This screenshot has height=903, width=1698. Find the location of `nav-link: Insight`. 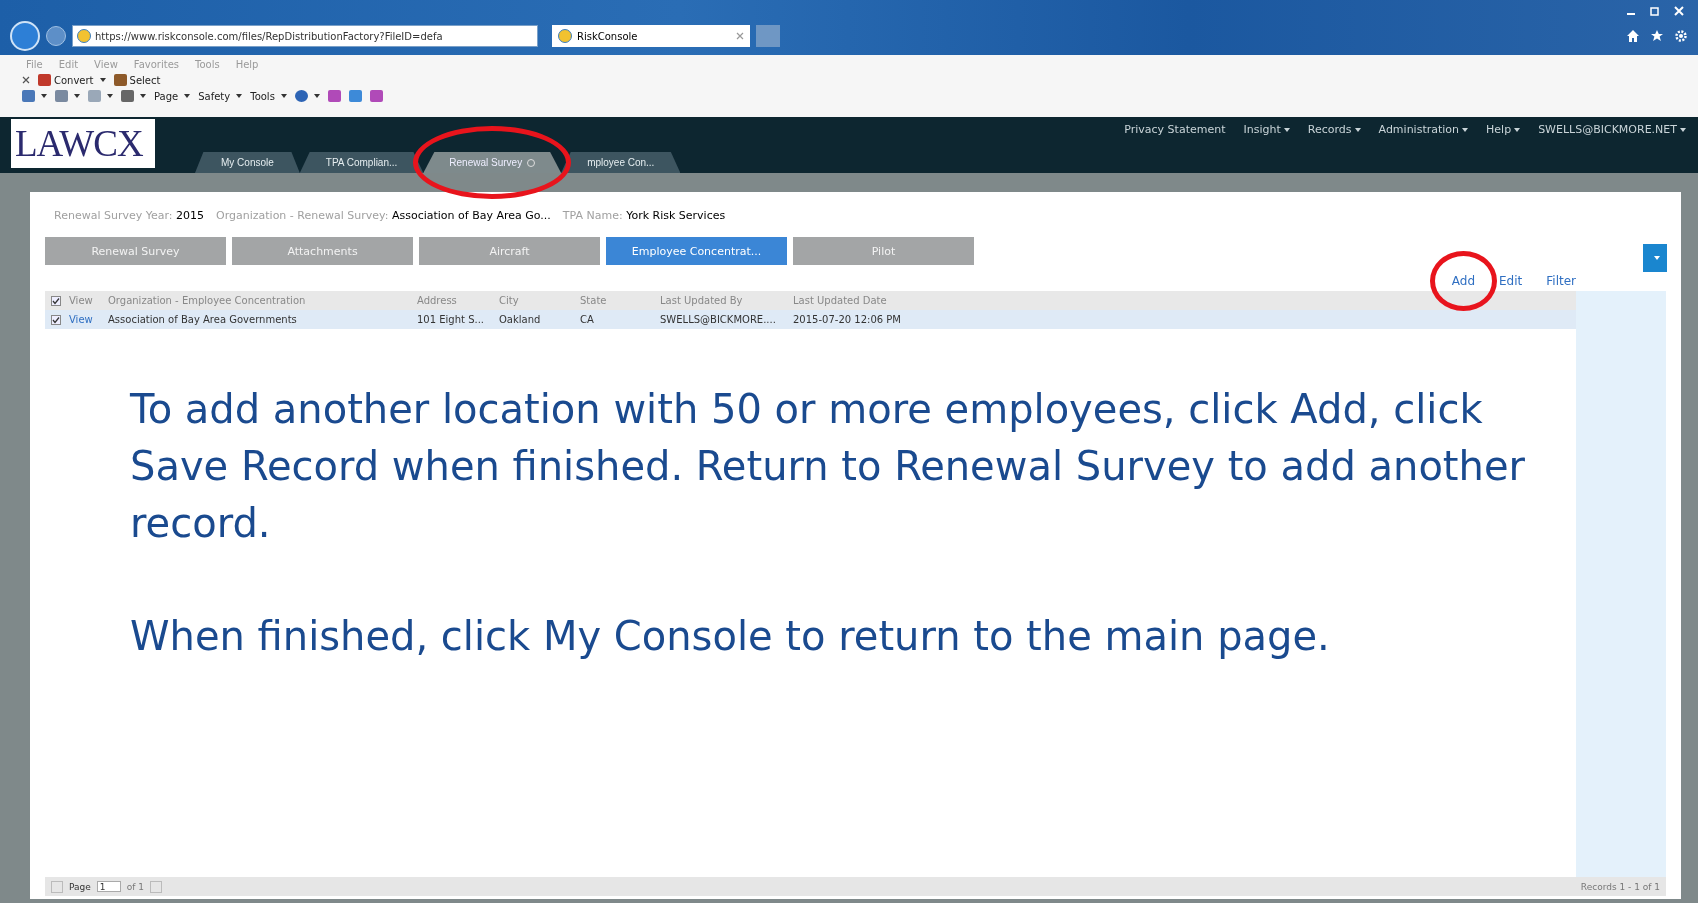

nav-link: Insight is located at coordinates (1266, 129).